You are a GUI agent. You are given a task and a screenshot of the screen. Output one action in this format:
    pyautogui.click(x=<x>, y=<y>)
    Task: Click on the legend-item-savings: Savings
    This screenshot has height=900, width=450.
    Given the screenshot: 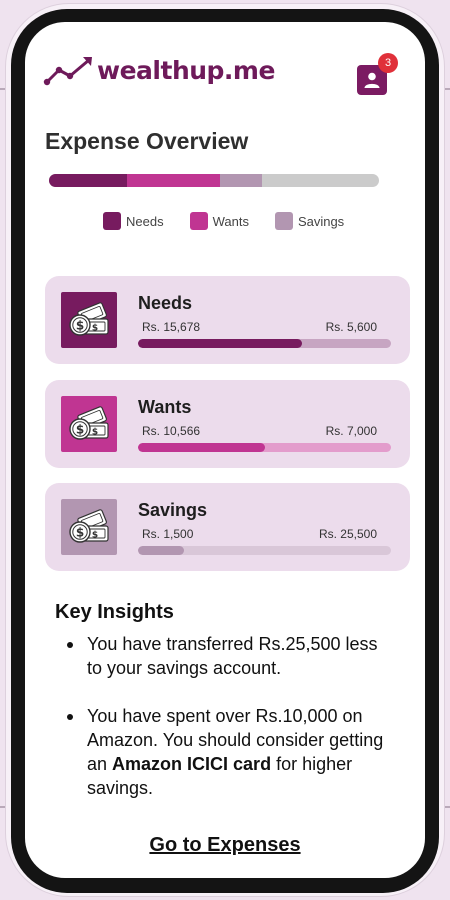 What is the action you would take?
    pyautogui.click(x=309, y=221)
    